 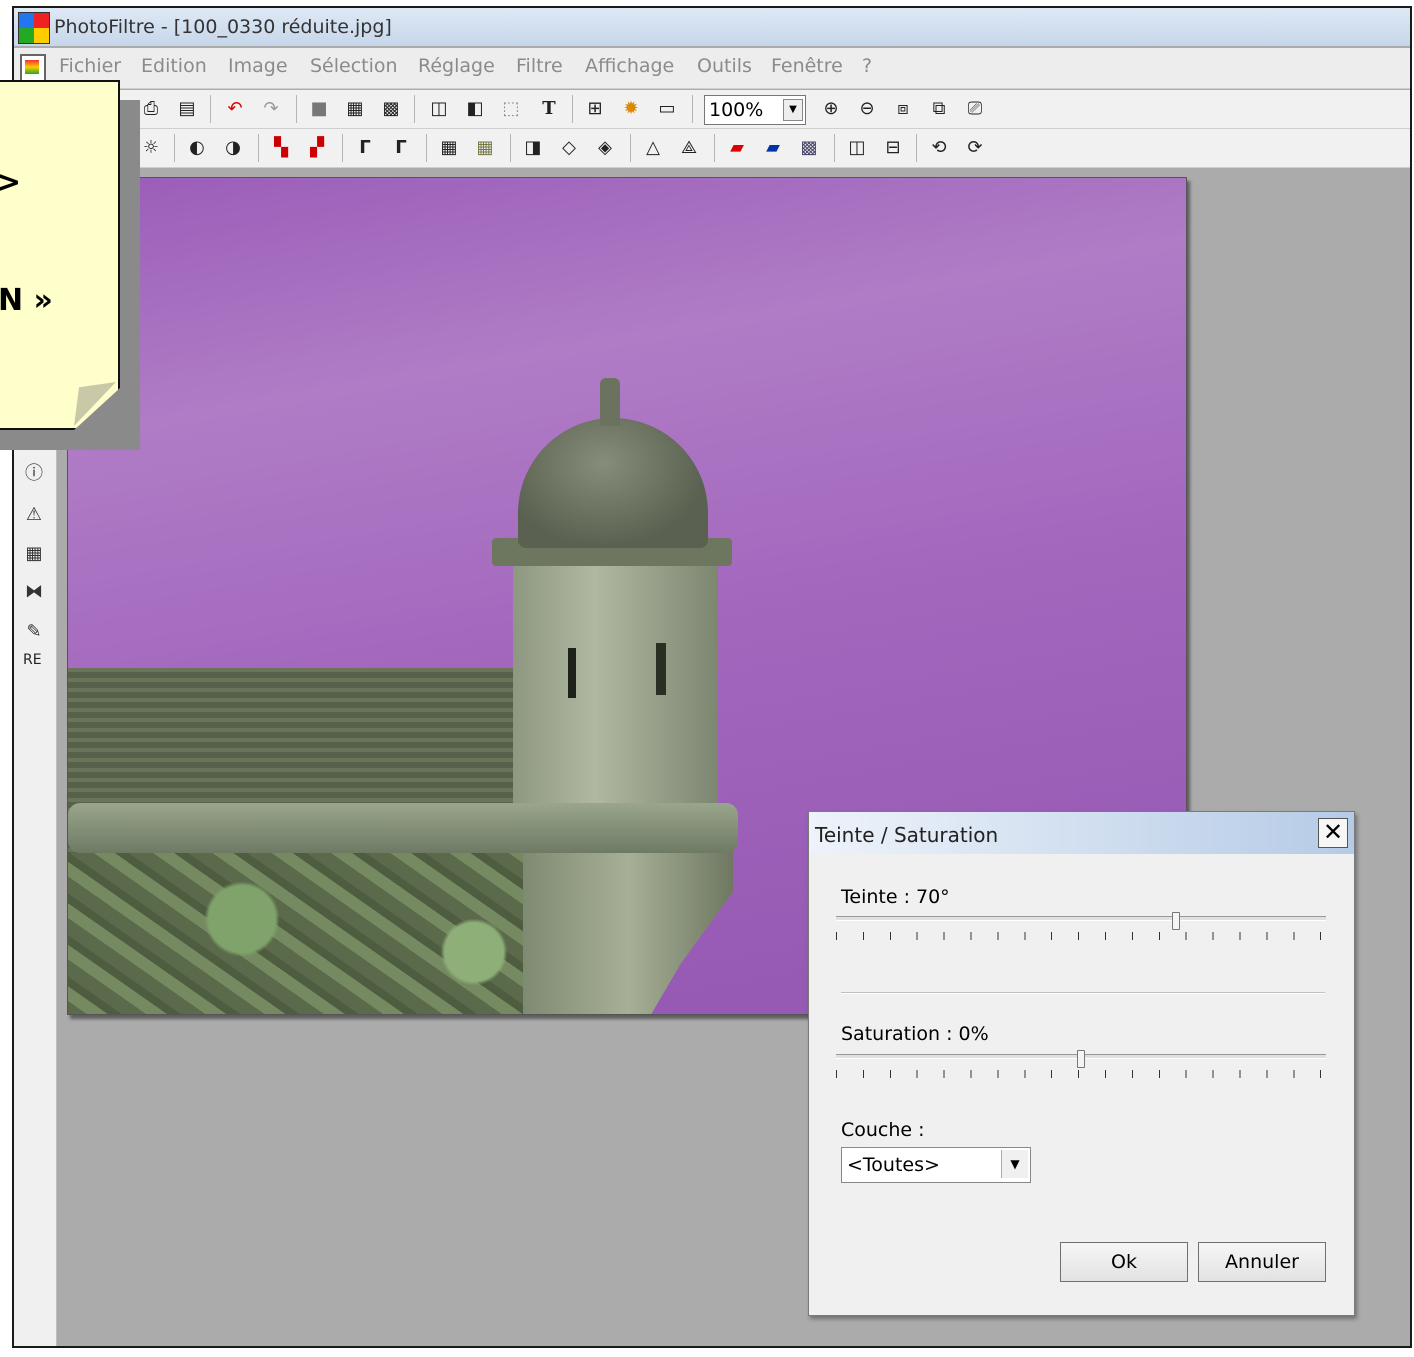 I want to click on menu-fichier: Fichier, so click(x=90, y=66).